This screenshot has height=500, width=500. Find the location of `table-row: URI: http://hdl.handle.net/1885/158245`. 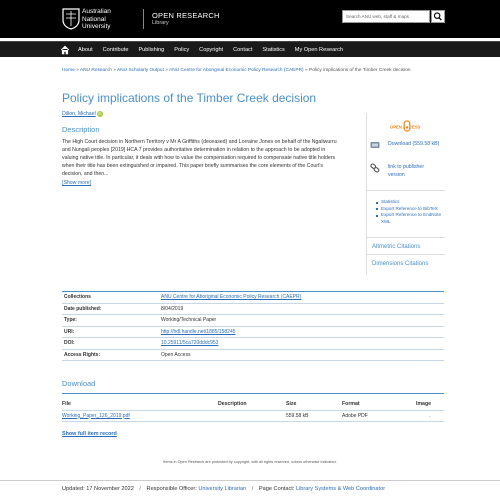

table-row: URI: http://hdl.handle.net/1885/158245 is located at coordinates (253, 332).